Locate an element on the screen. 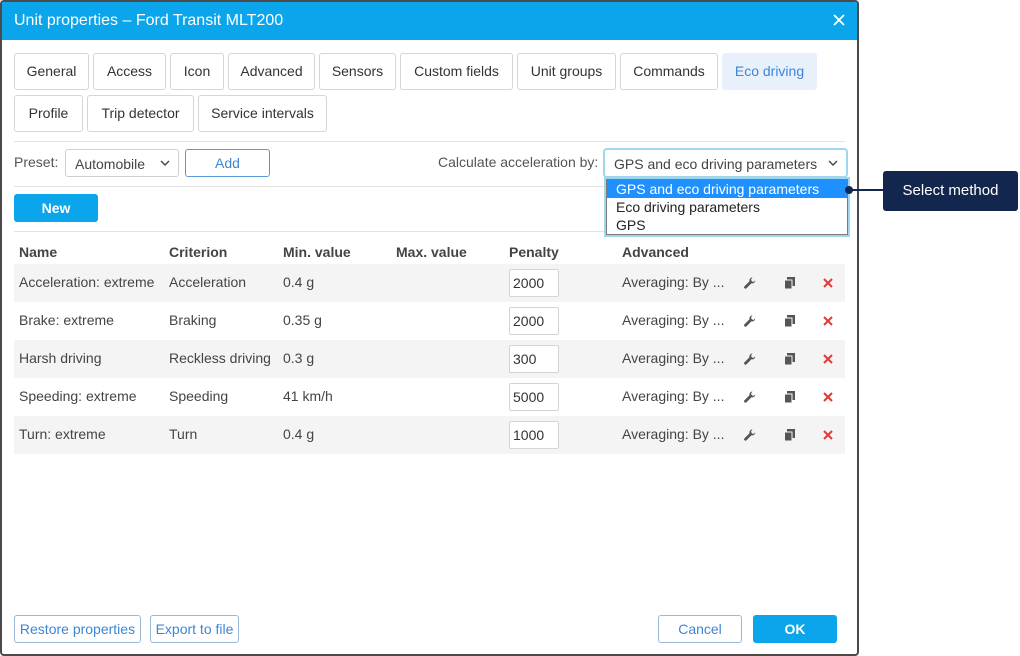 The width and height of the screenshot is (1020, 656). close-icon is located at coordinates (839, 20).